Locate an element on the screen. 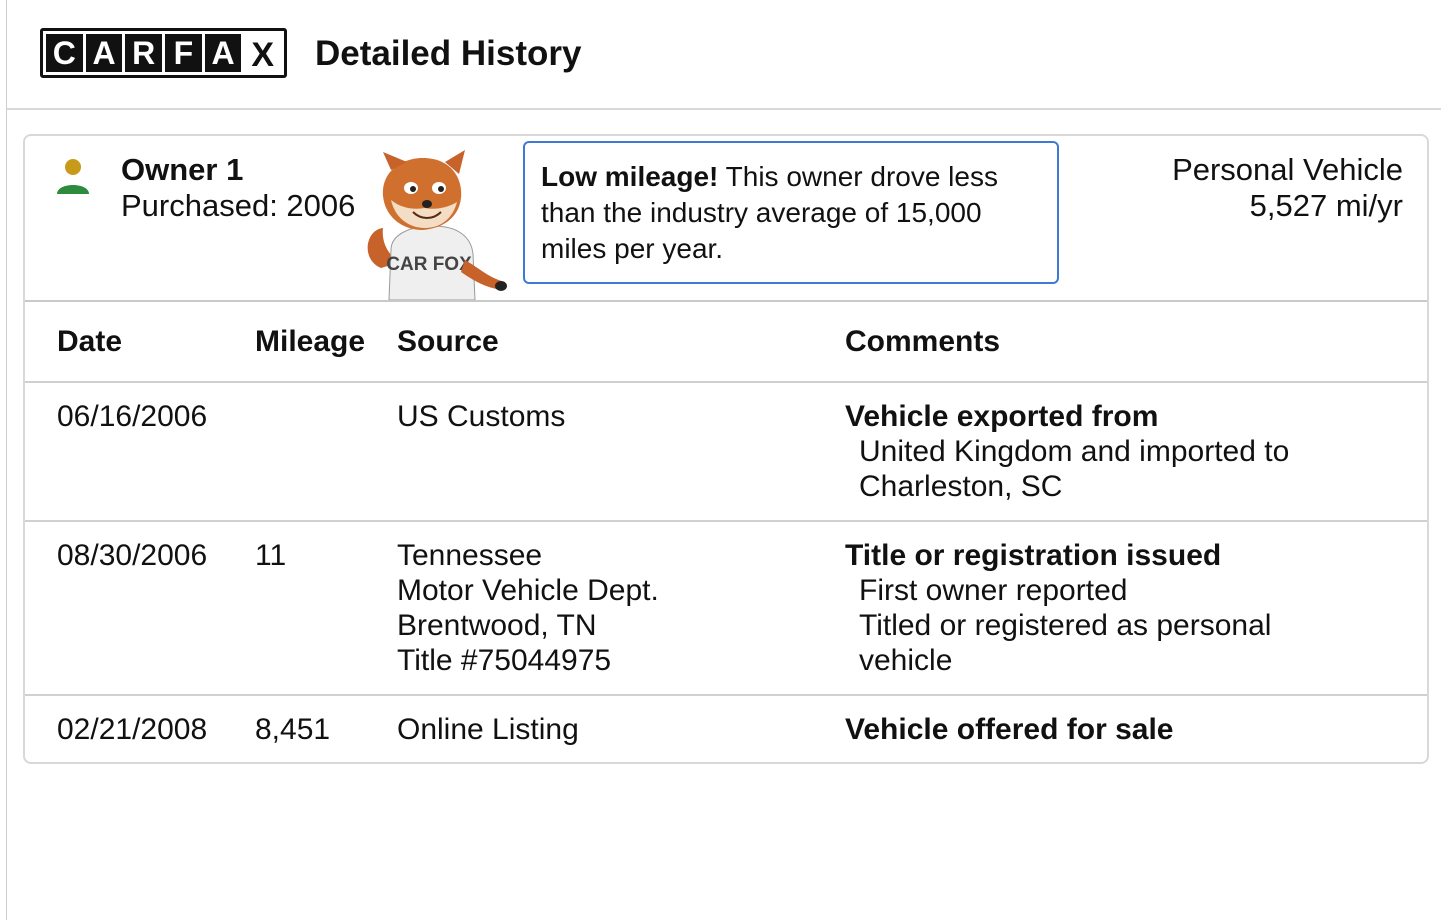 This screenshot has height=920, width=1441. row-source: Online Listing is located at coordinates (620, 728).